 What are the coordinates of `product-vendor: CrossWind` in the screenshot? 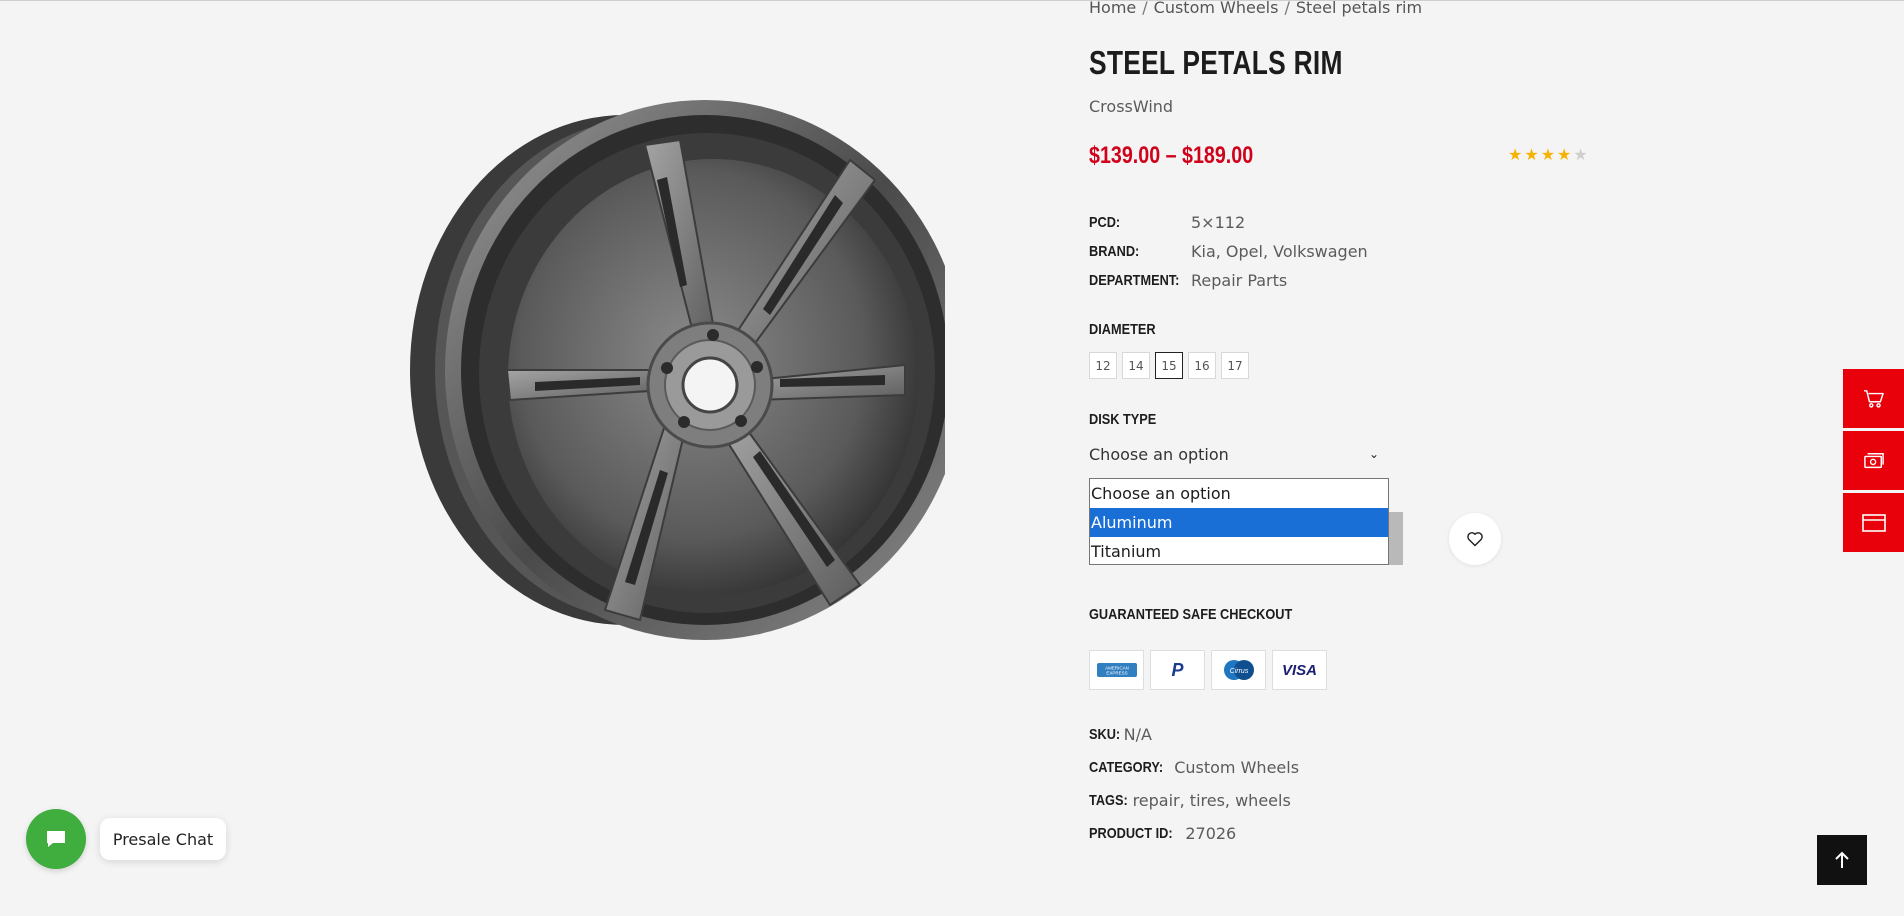 It's located at (1131, 106).